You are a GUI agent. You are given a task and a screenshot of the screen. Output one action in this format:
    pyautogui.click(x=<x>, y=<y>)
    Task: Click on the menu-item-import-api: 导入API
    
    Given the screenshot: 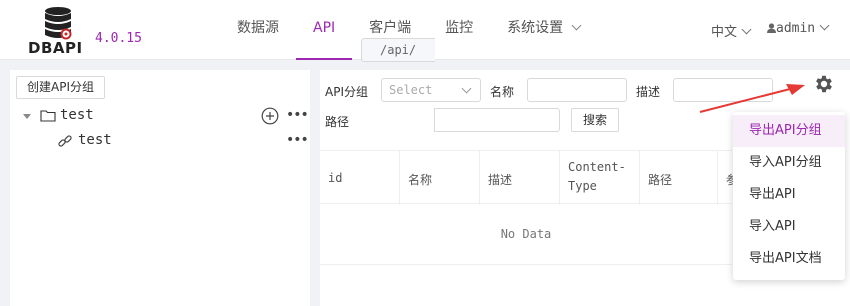 What is the action you would take?
    pyautogui.click(x=789, y=227)
    